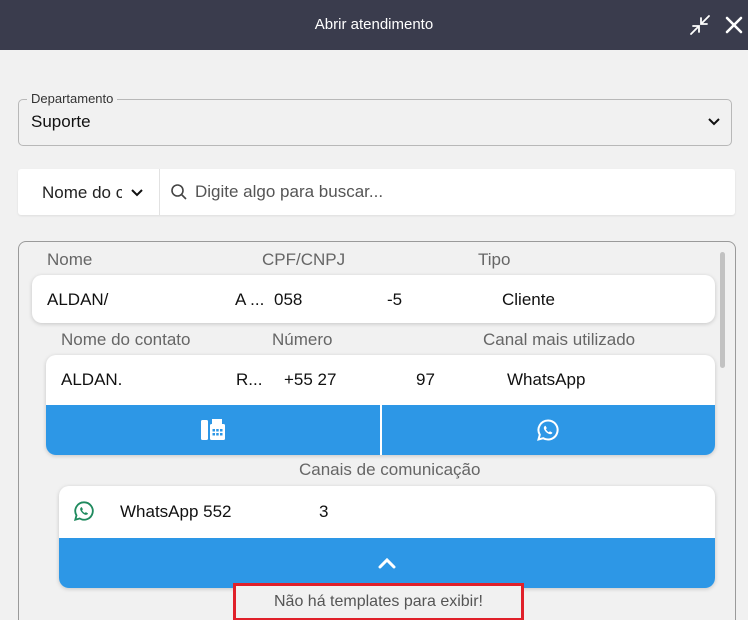 The height and width of the screenshot is (620, 748). What do you see at coordinates (302, 339) in the screenshot?
I see `header-numero: Número` at bounding box center [302, 339].